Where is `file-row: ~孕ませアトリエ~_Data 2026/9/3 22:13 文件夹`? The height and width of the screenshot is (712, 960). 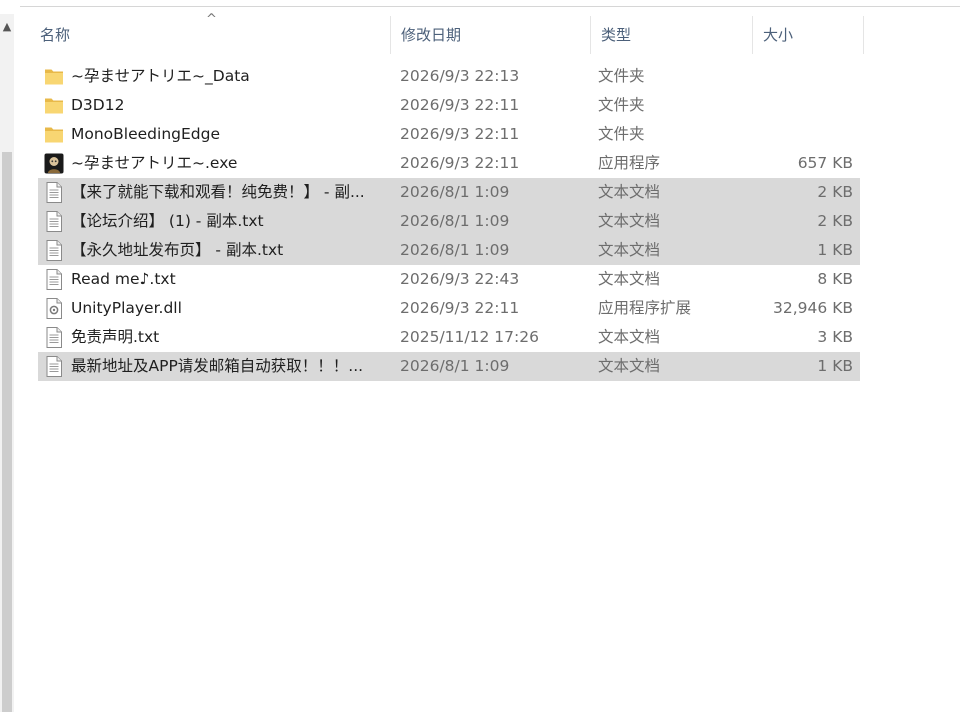 file-row: ~孕ませアトリエ~_Data 2026/9/3 22:13 文件夹 is located at coordinates (449, 76).